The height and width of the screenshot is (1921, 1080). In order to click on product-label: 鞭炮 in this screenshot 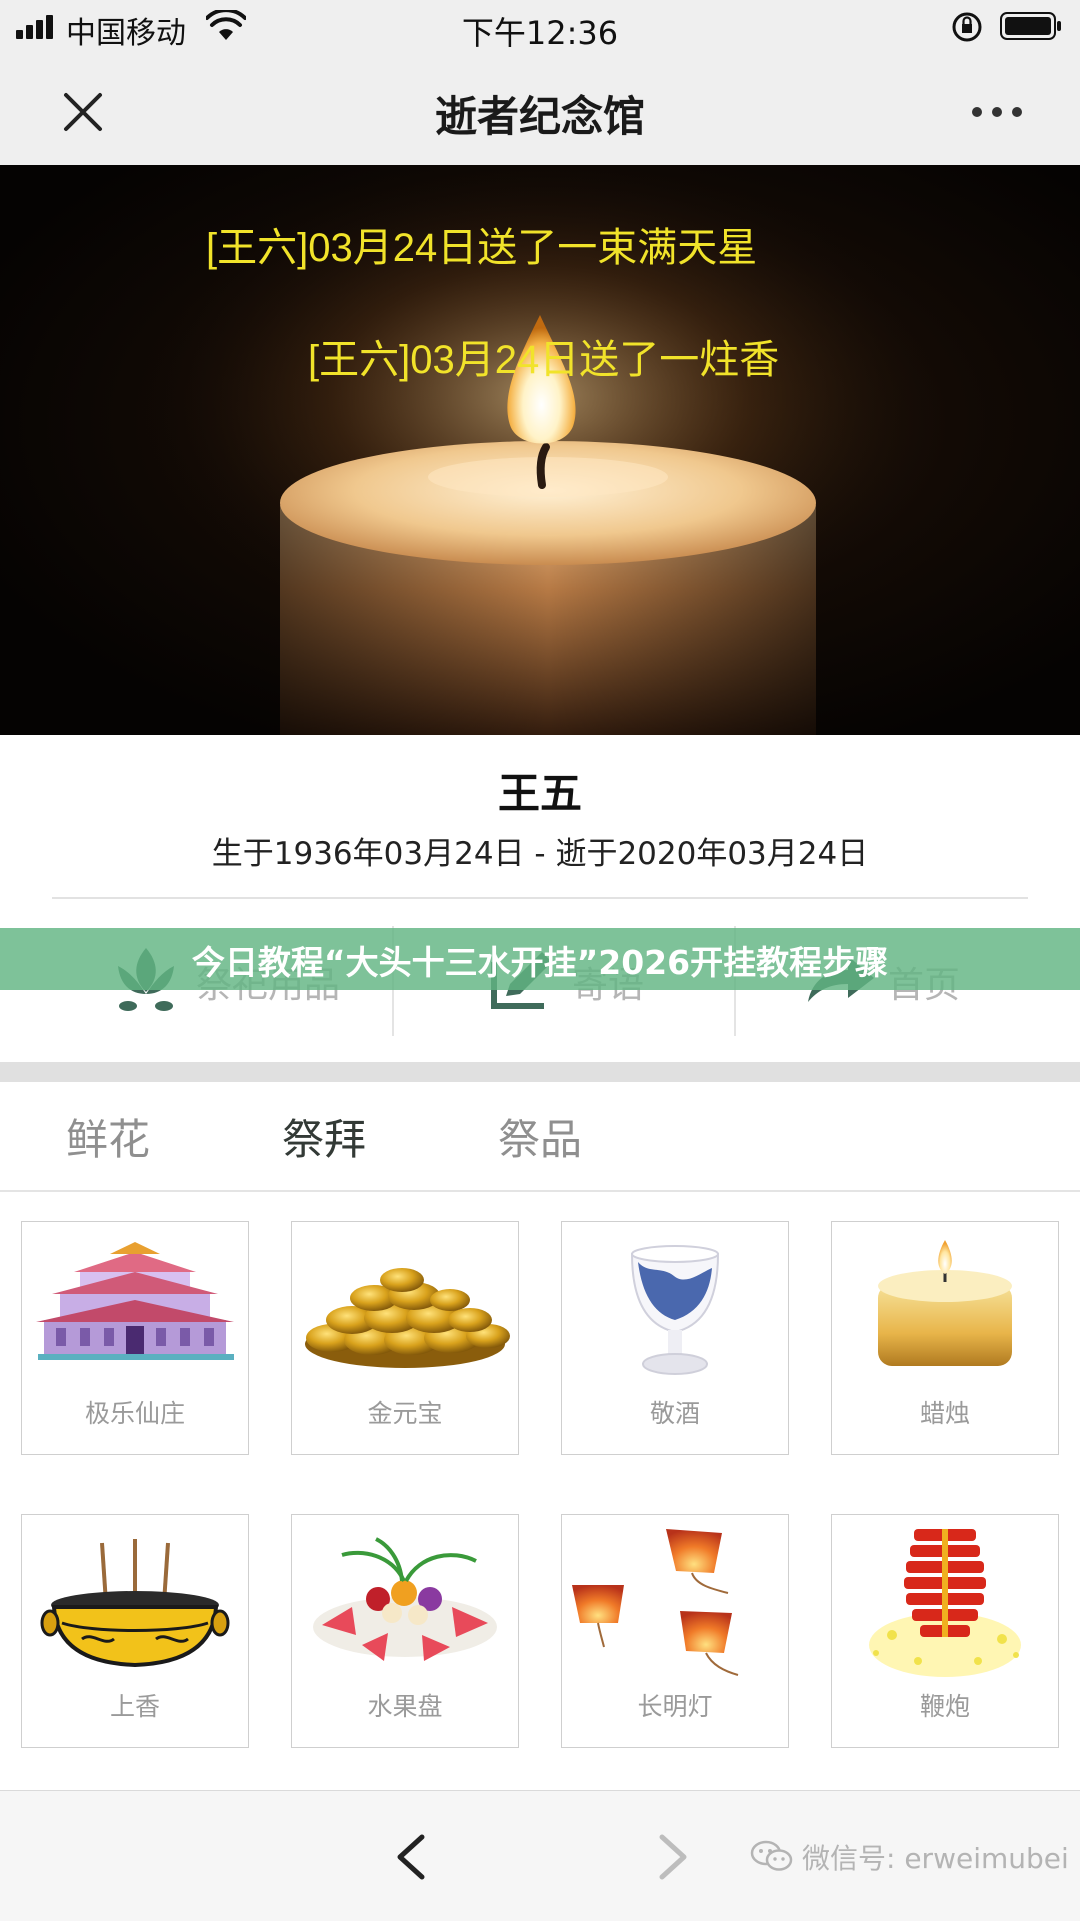, I will do `click(944, 1706)`.